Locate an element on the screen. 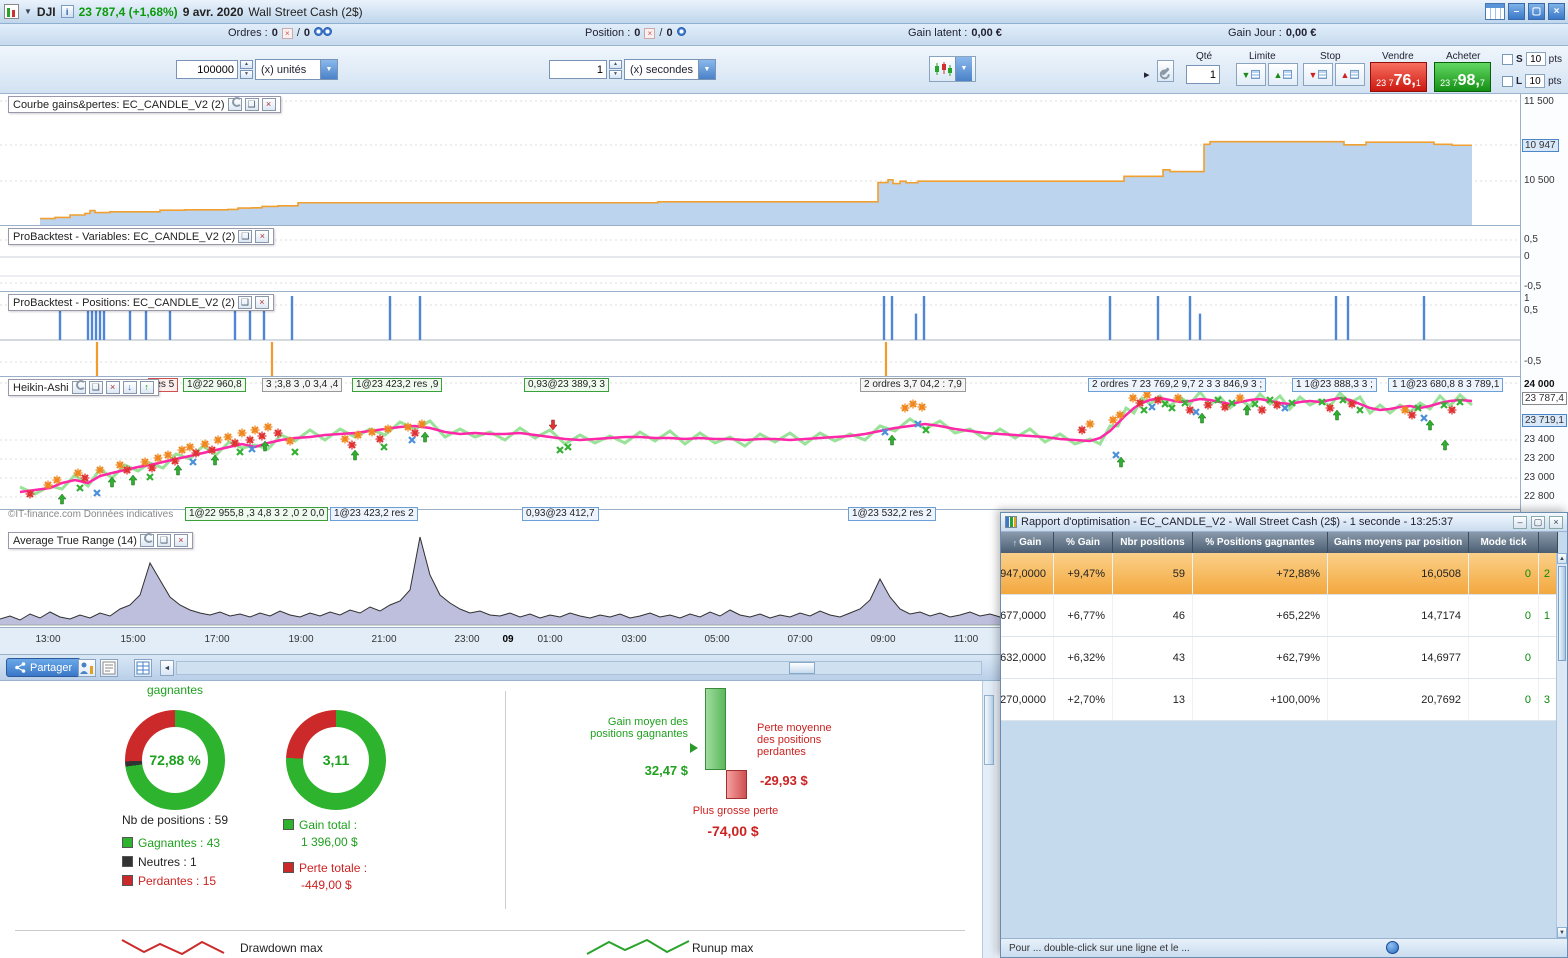  s-pts-input is located at coordinates (1535, 59).